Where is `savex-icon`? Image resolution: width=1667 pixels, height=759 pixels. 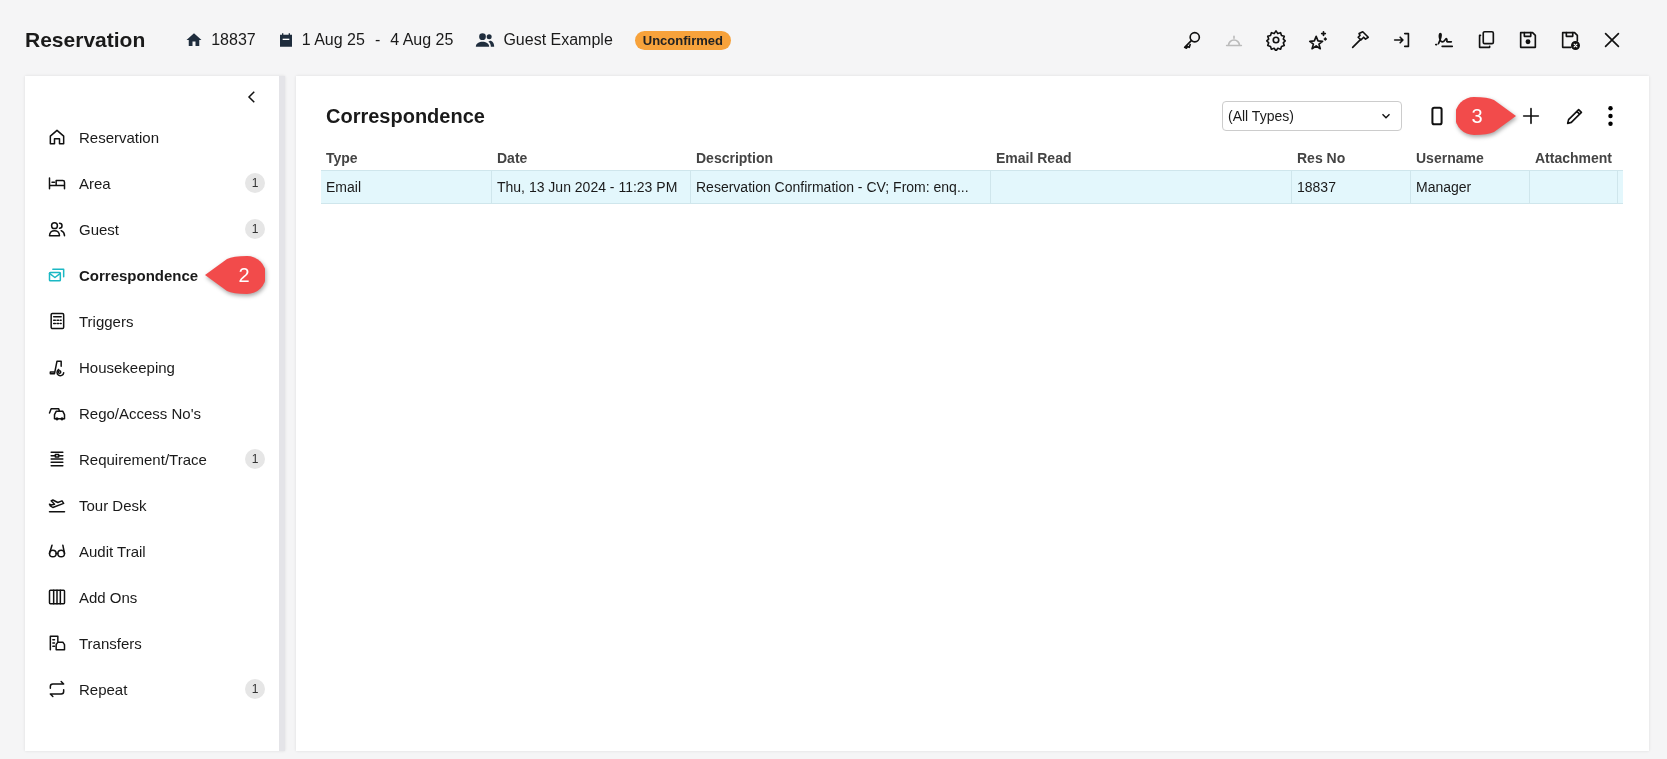
savex-icon is located at coordinates (1570, 40).